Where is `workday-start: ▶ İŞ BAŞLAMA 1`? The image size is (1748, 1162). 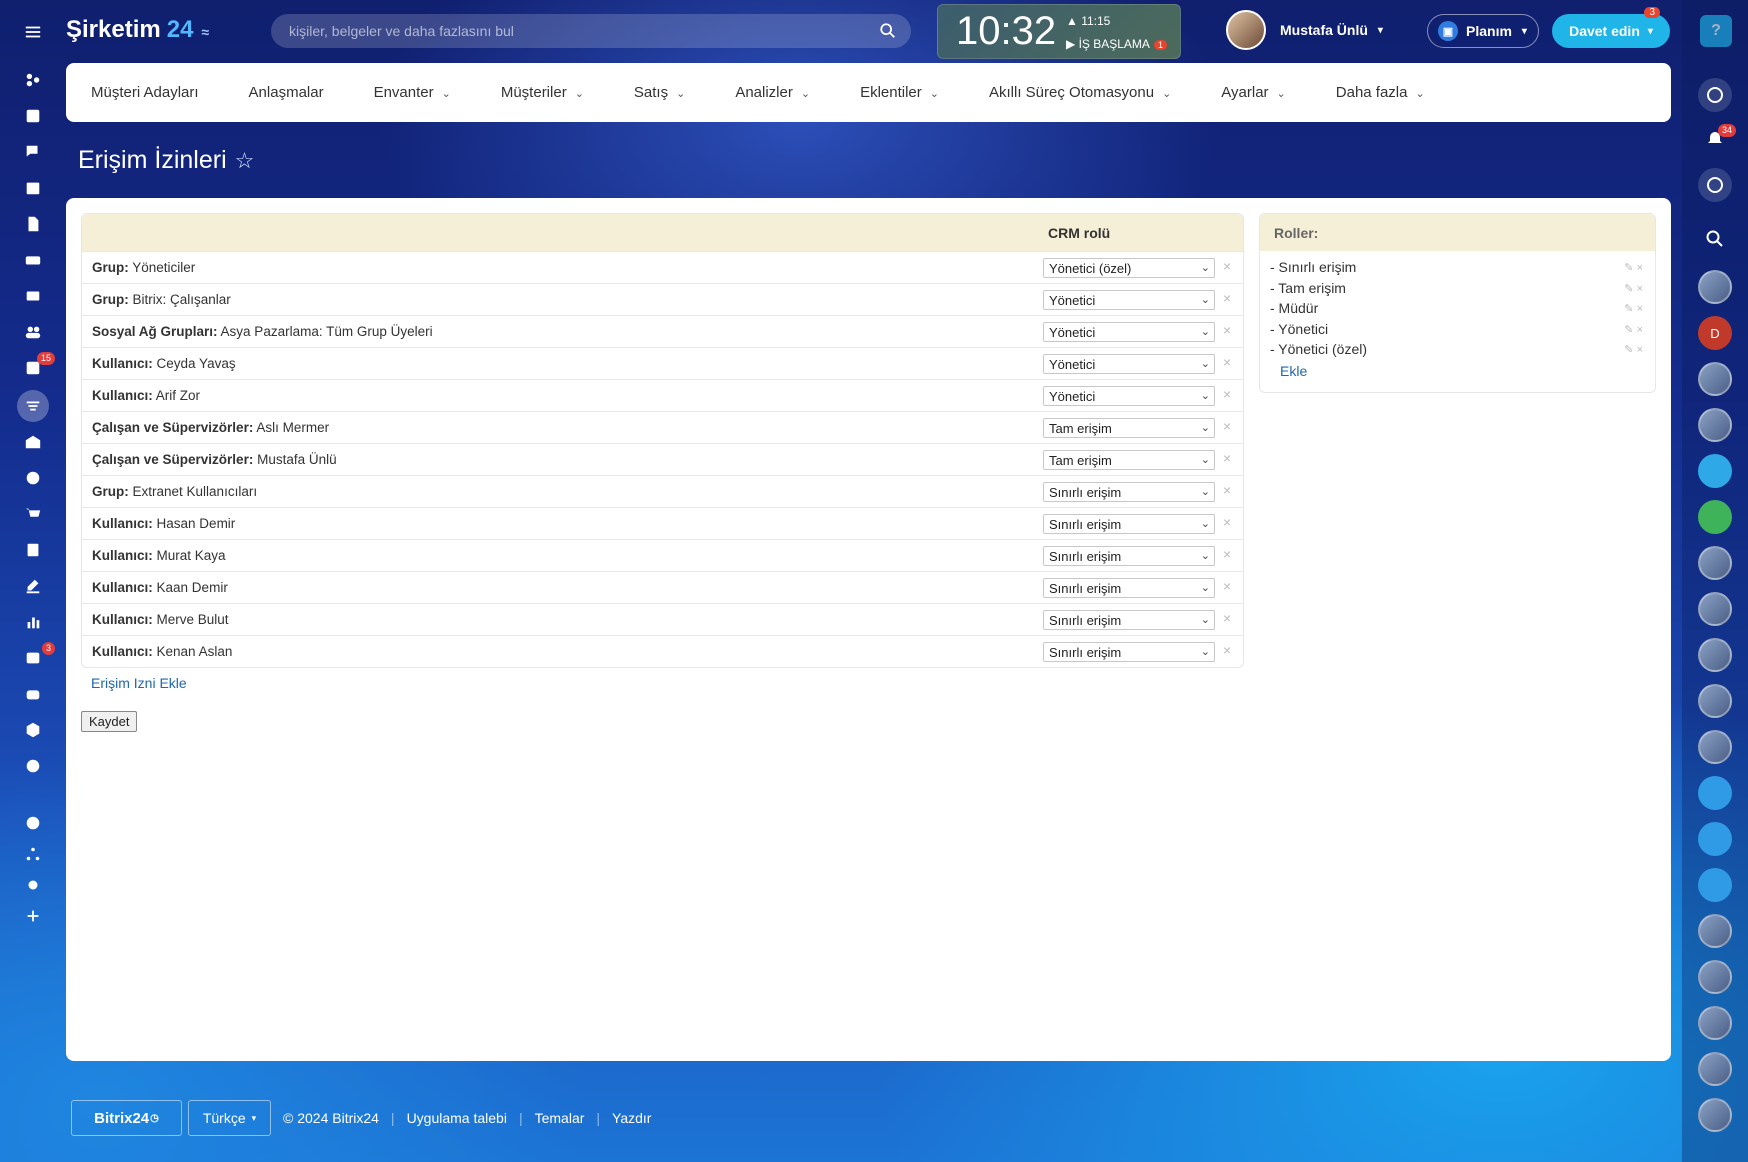
workday-start: ▶ İŞ BAŞLAMA 1 is located at coordinates (1116, 44).